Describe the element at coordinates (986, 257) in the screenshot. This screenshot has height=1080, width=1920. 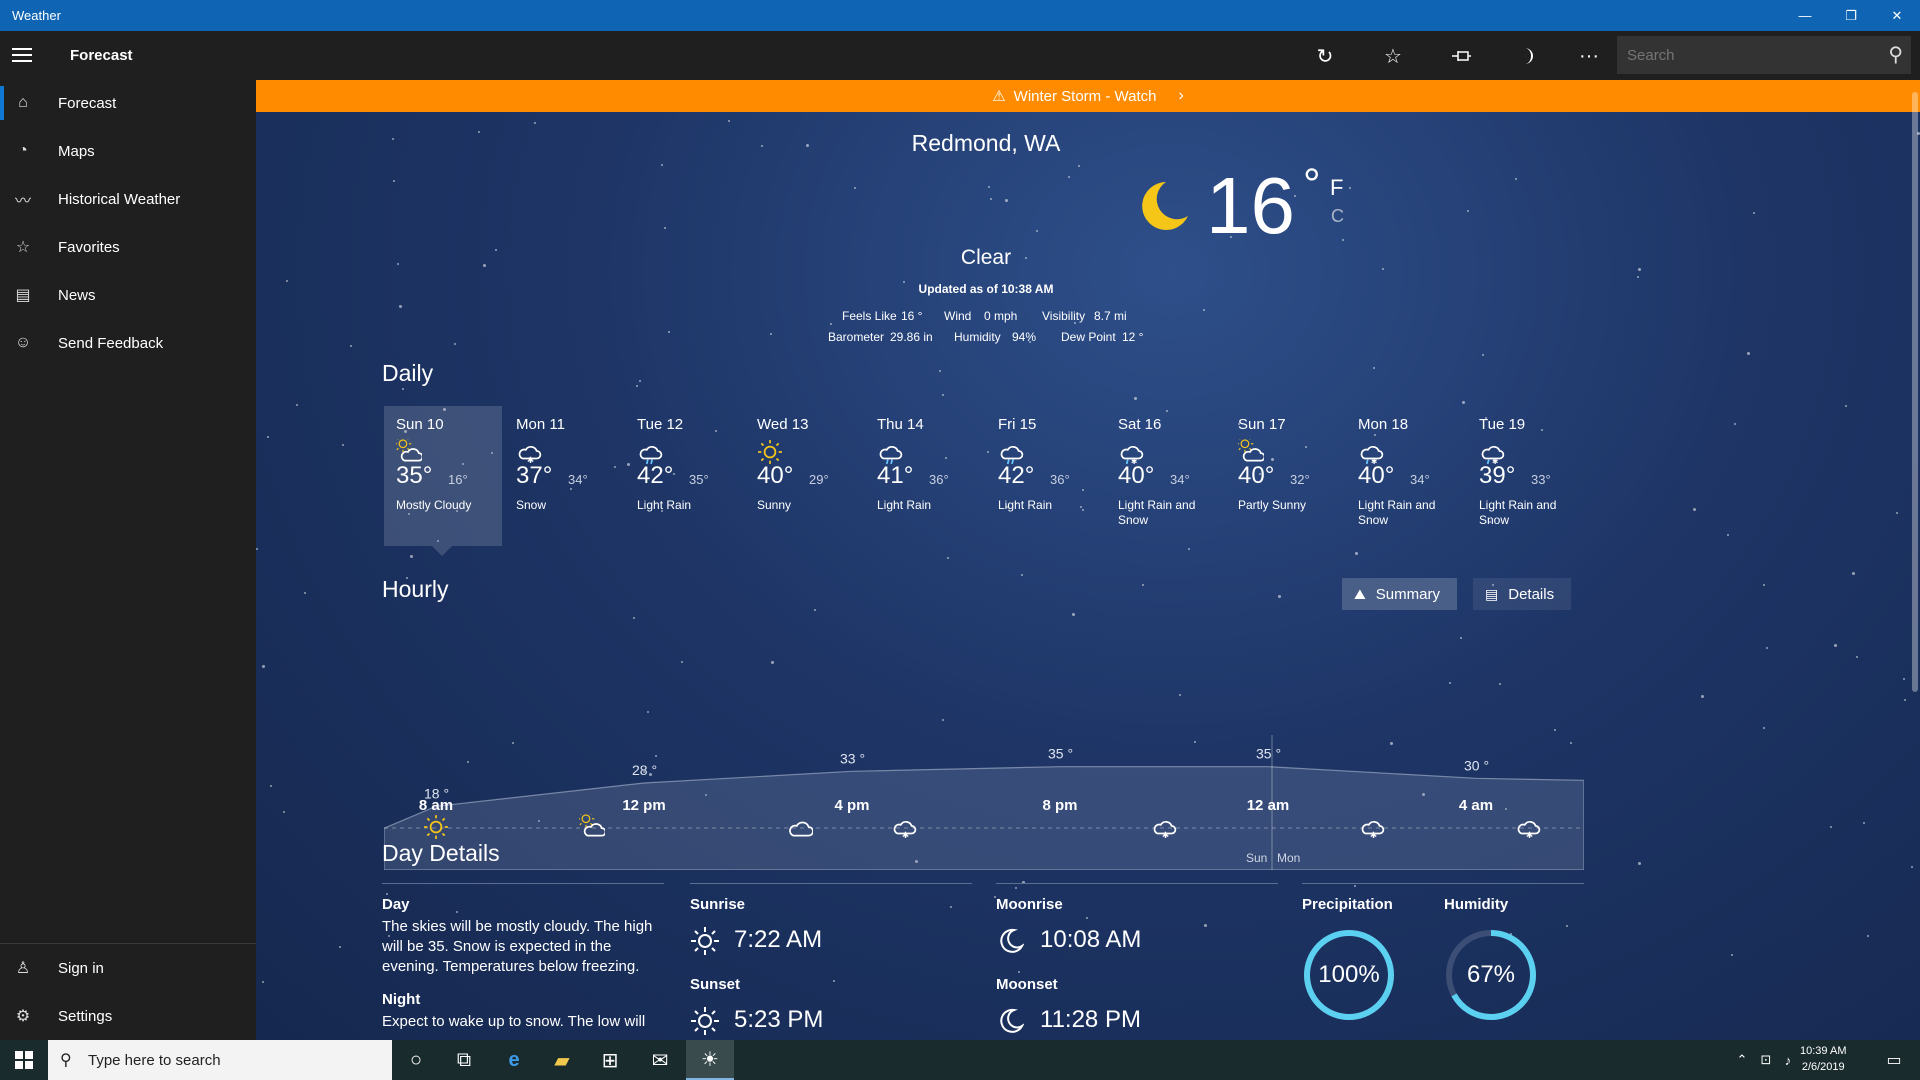
I see `current-condition: Clear` at that location.